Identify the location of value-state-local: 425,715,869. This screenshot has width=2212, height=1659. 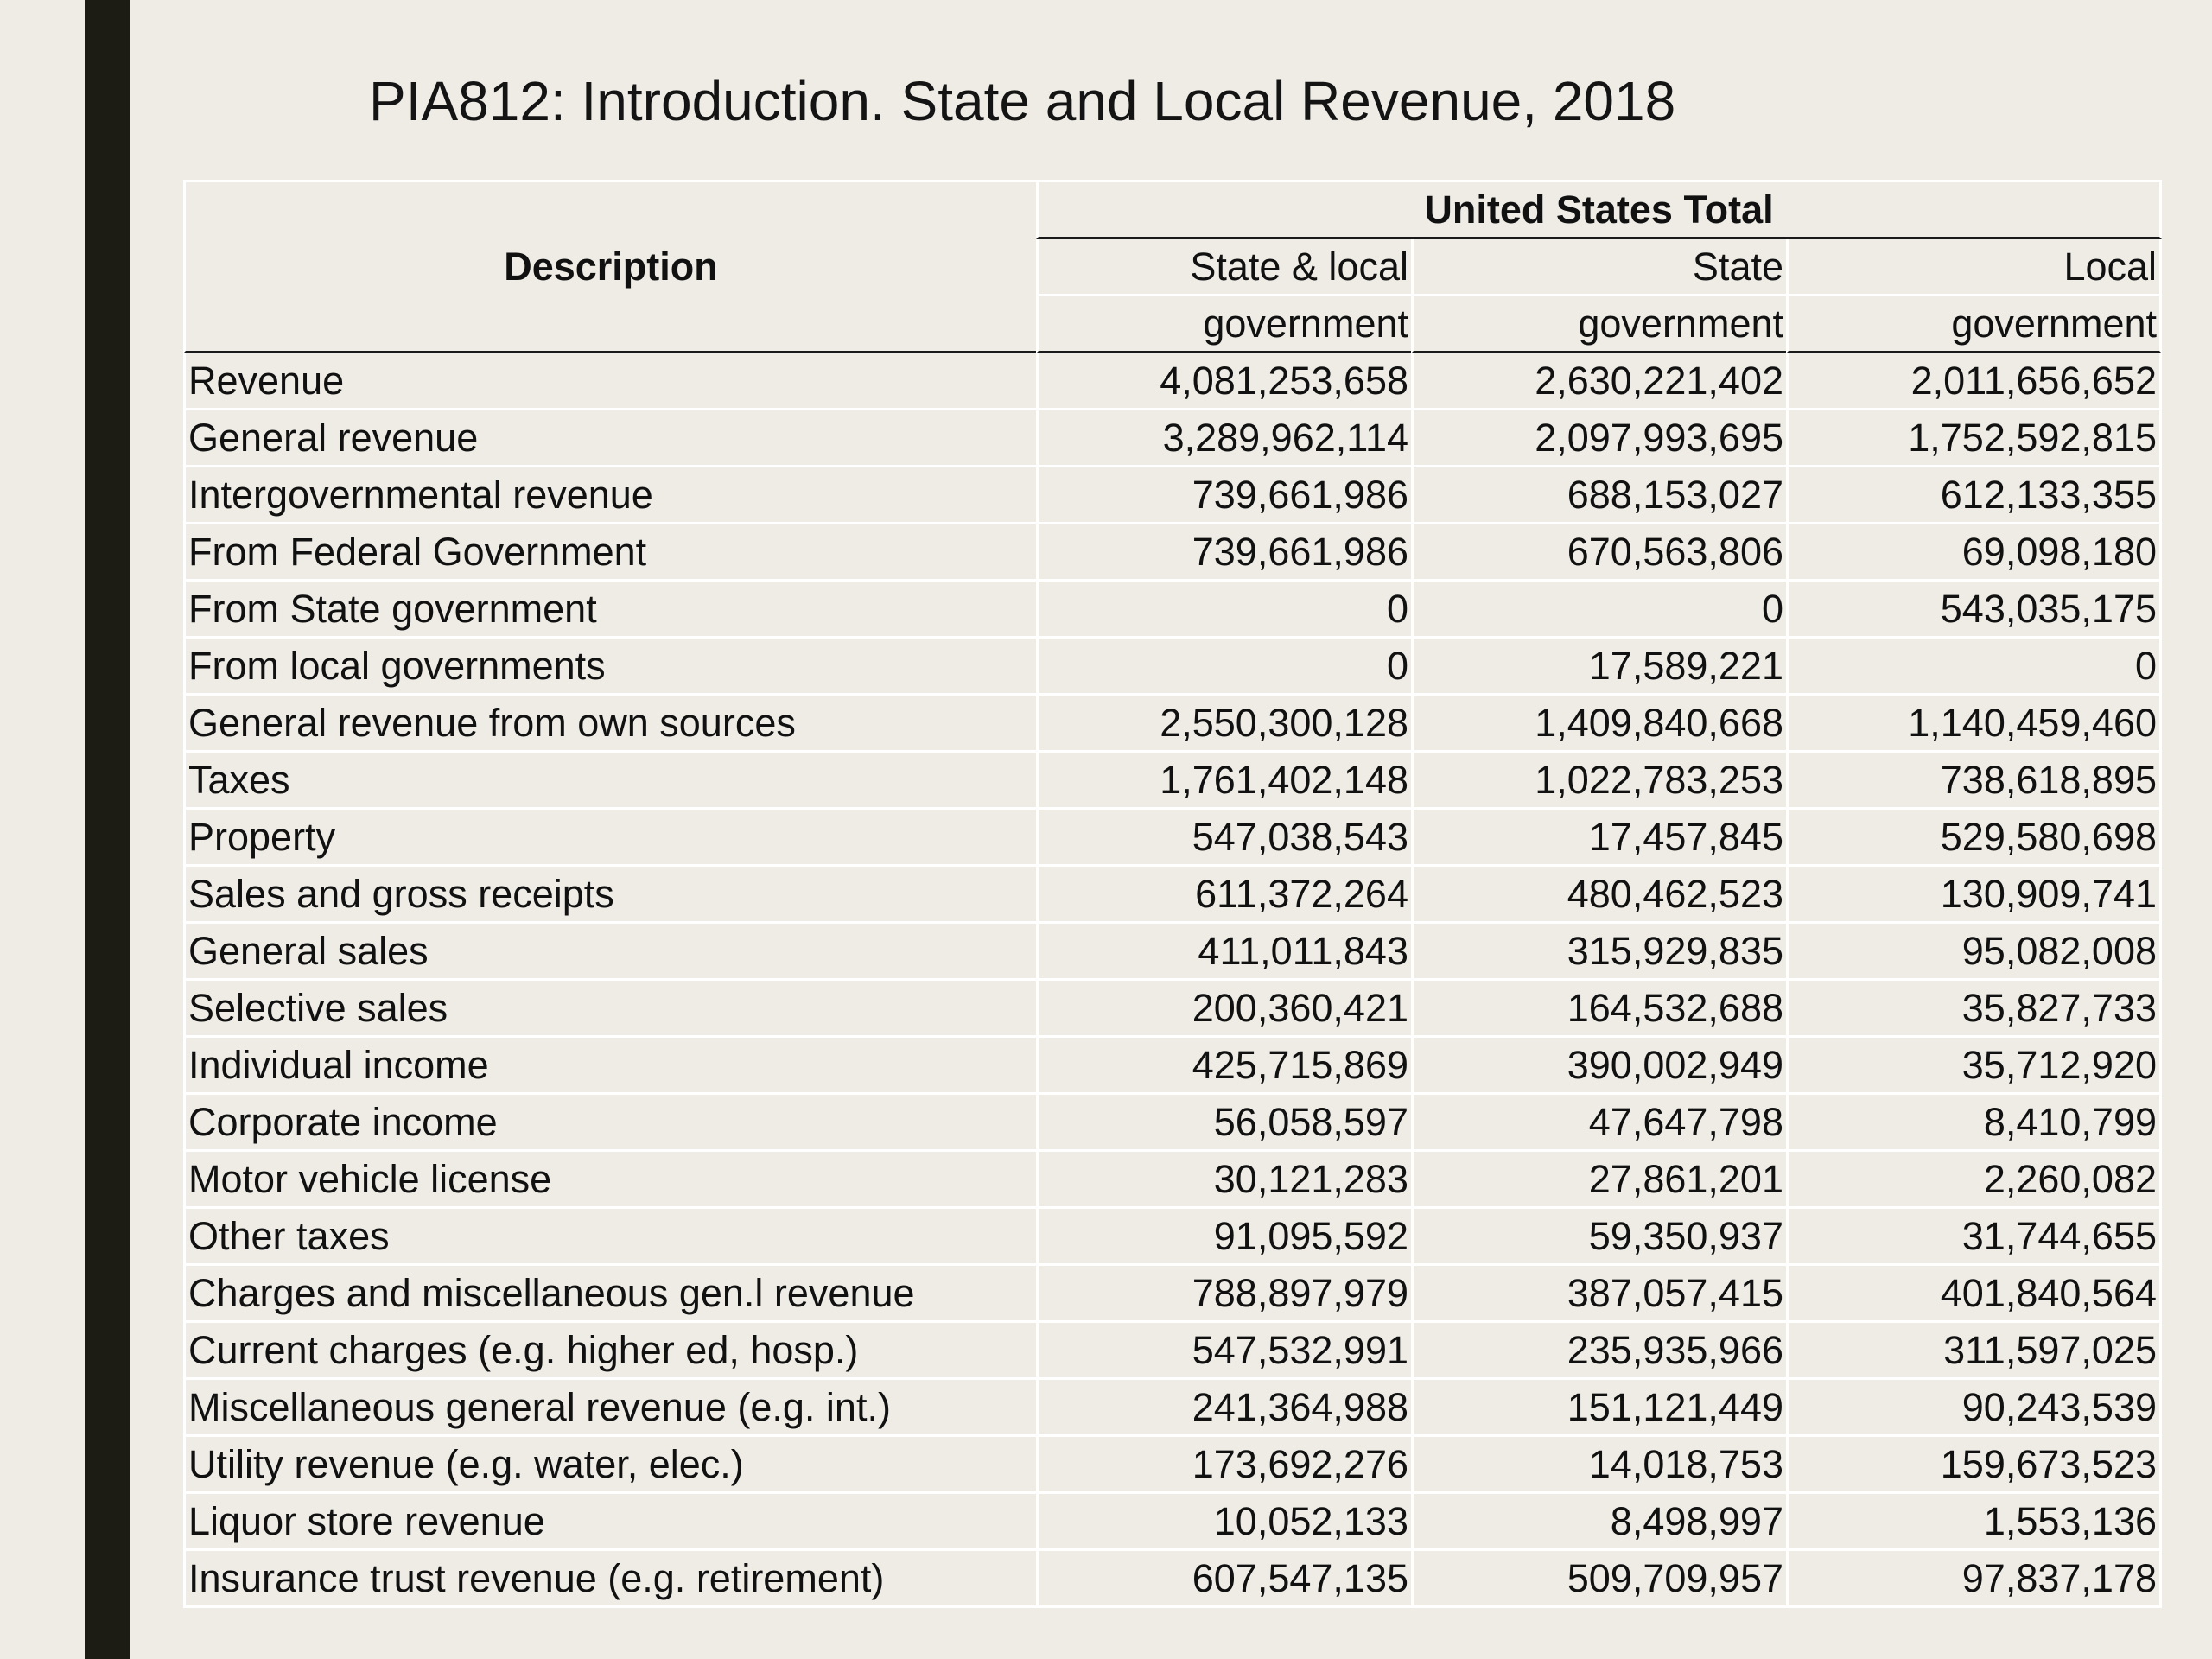
(1223, 1066).